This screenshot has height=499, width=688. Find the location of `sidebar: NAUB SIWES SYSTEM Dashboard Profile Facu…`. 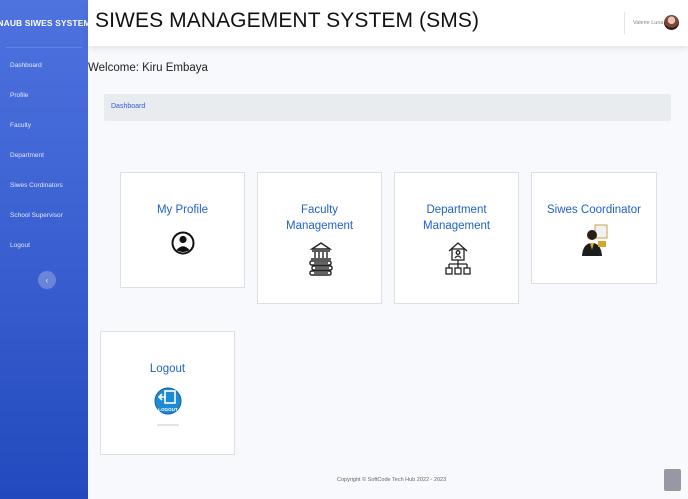

sidebar: NAUB SIWES SYSTEM Dashboard Profile Facu… is located at coordinates (45, 249).